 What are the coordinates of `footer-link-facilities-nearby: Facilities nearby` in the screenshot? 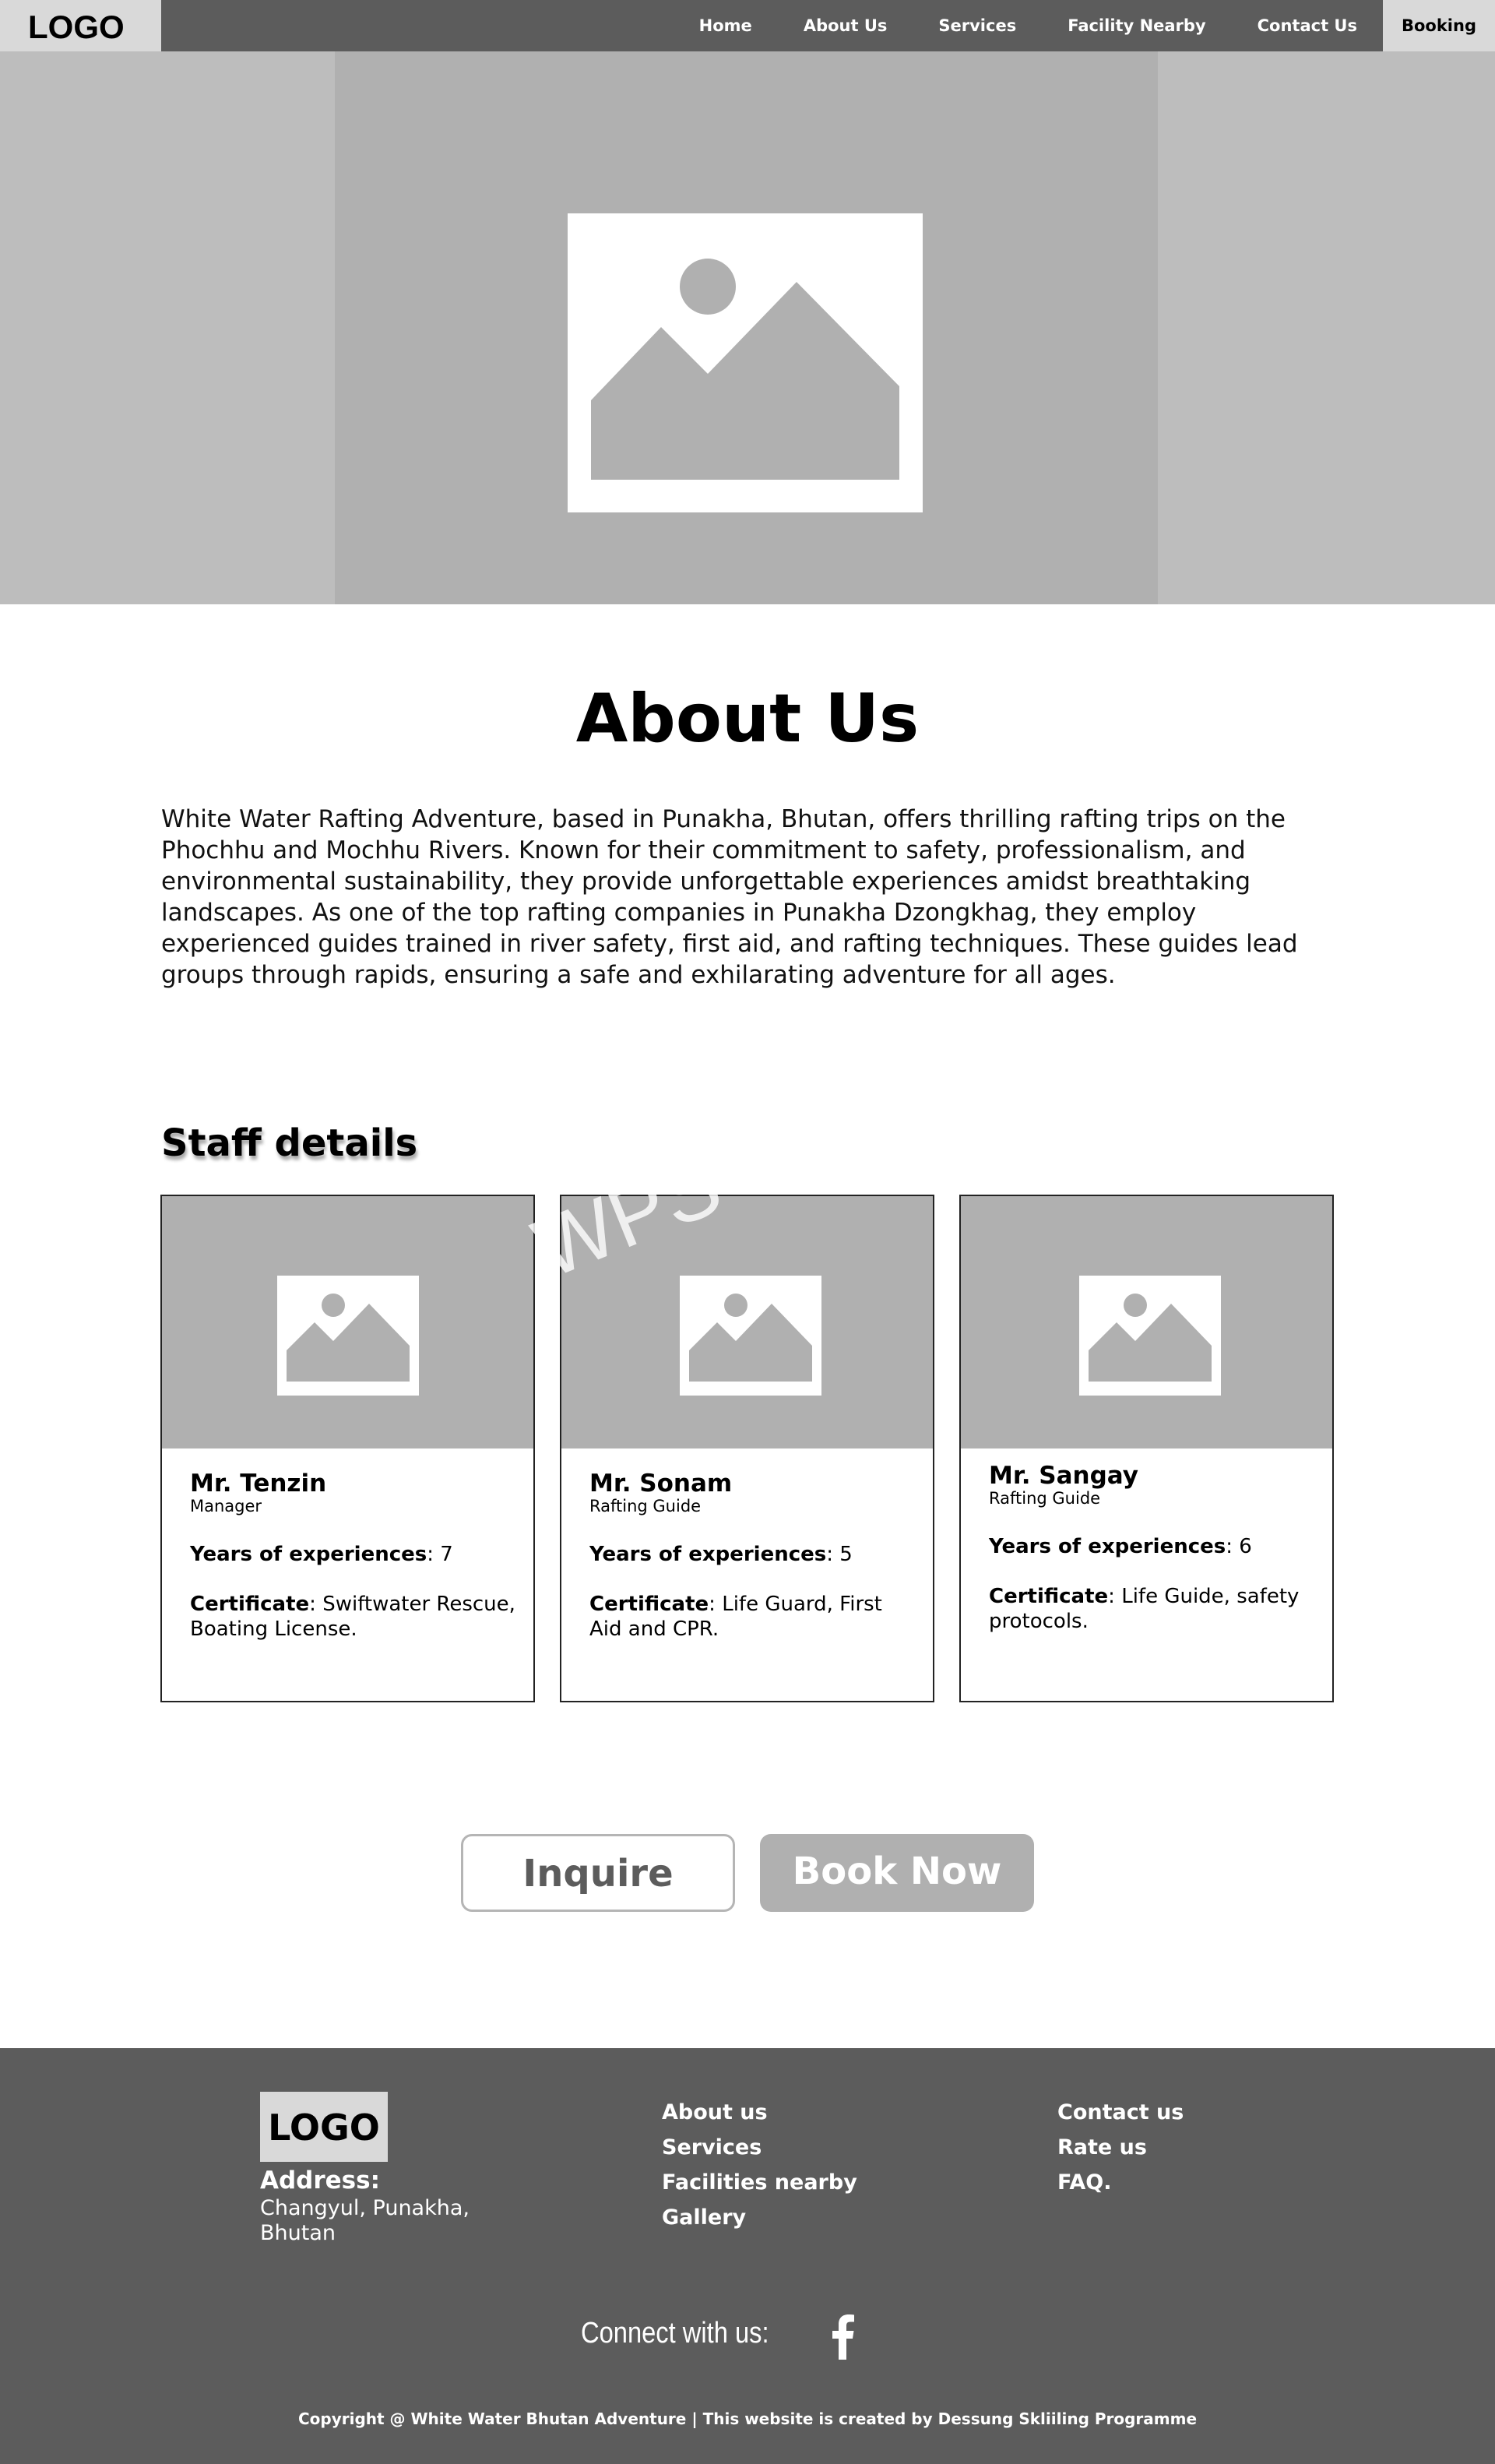 It's located at (759, 2183).